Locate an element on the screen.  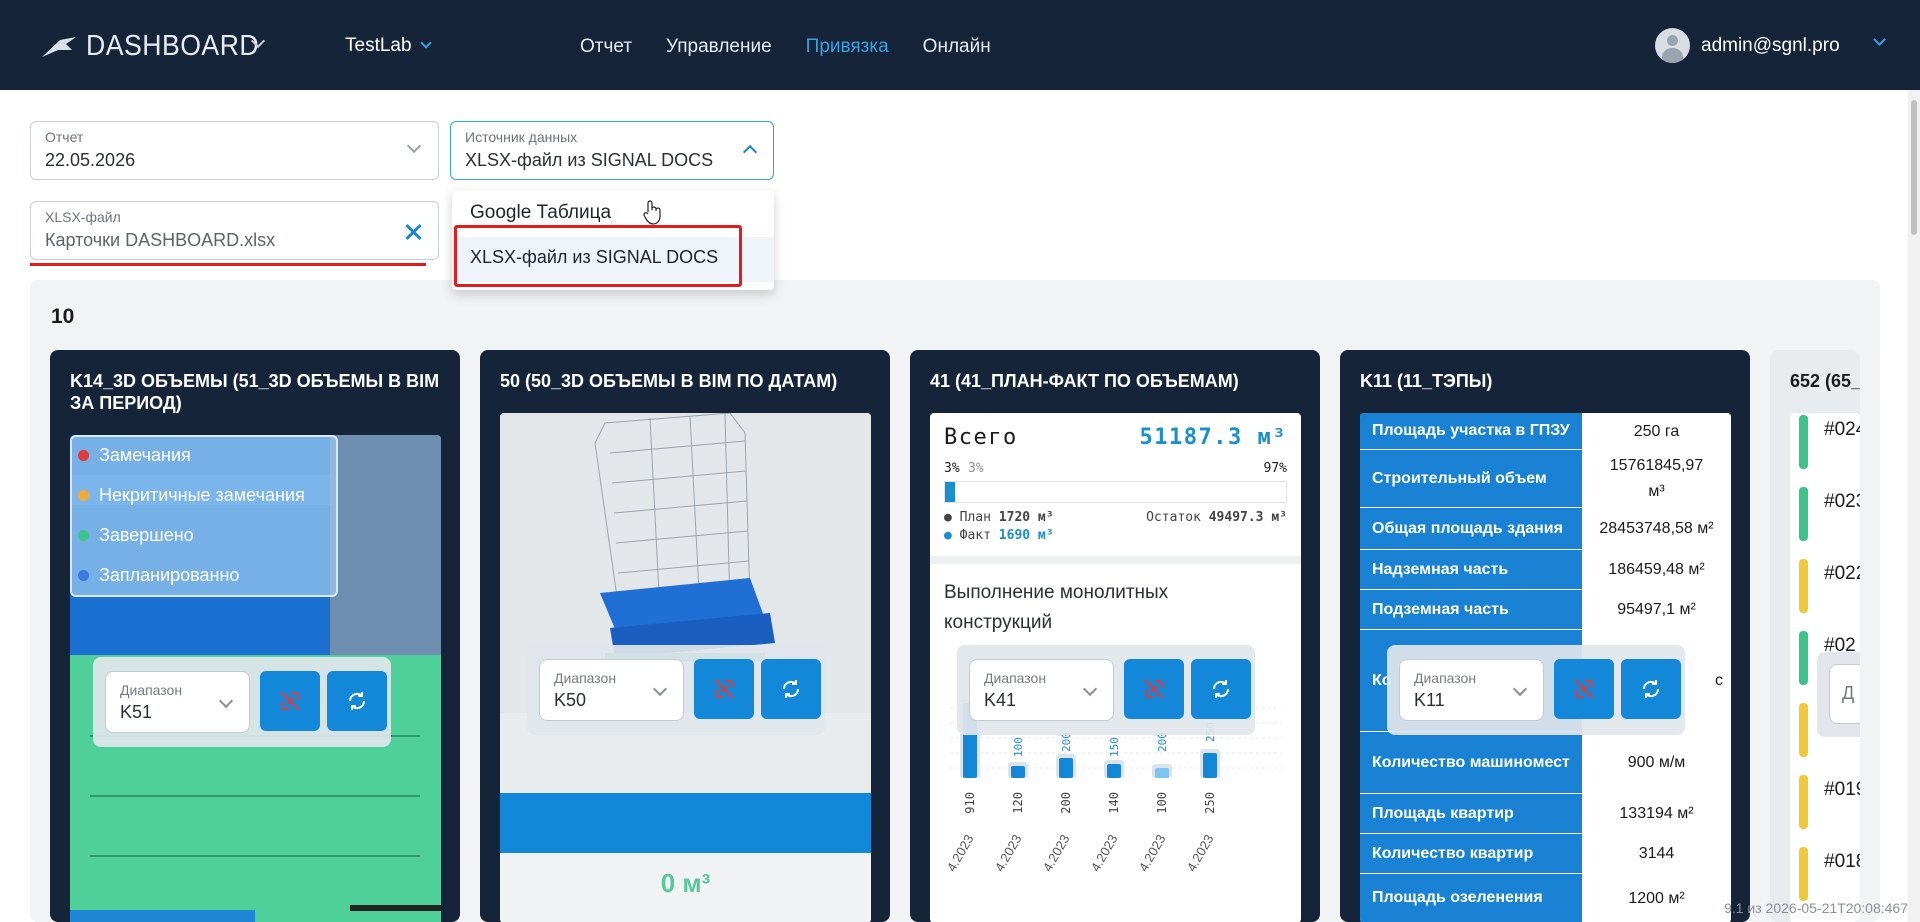
data-source-select: Источник данных XLSX-файл из SIGNAL DOCS is located at coordinates (612, 150).